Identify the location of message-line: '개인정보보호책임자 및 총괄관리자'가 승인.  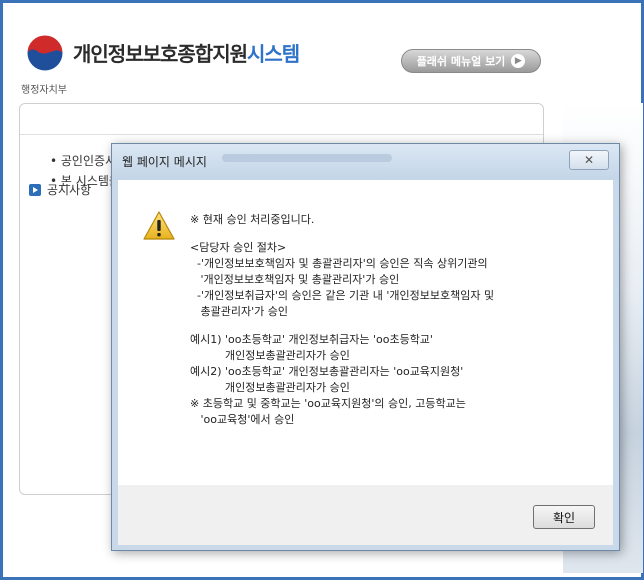
(295, 279).